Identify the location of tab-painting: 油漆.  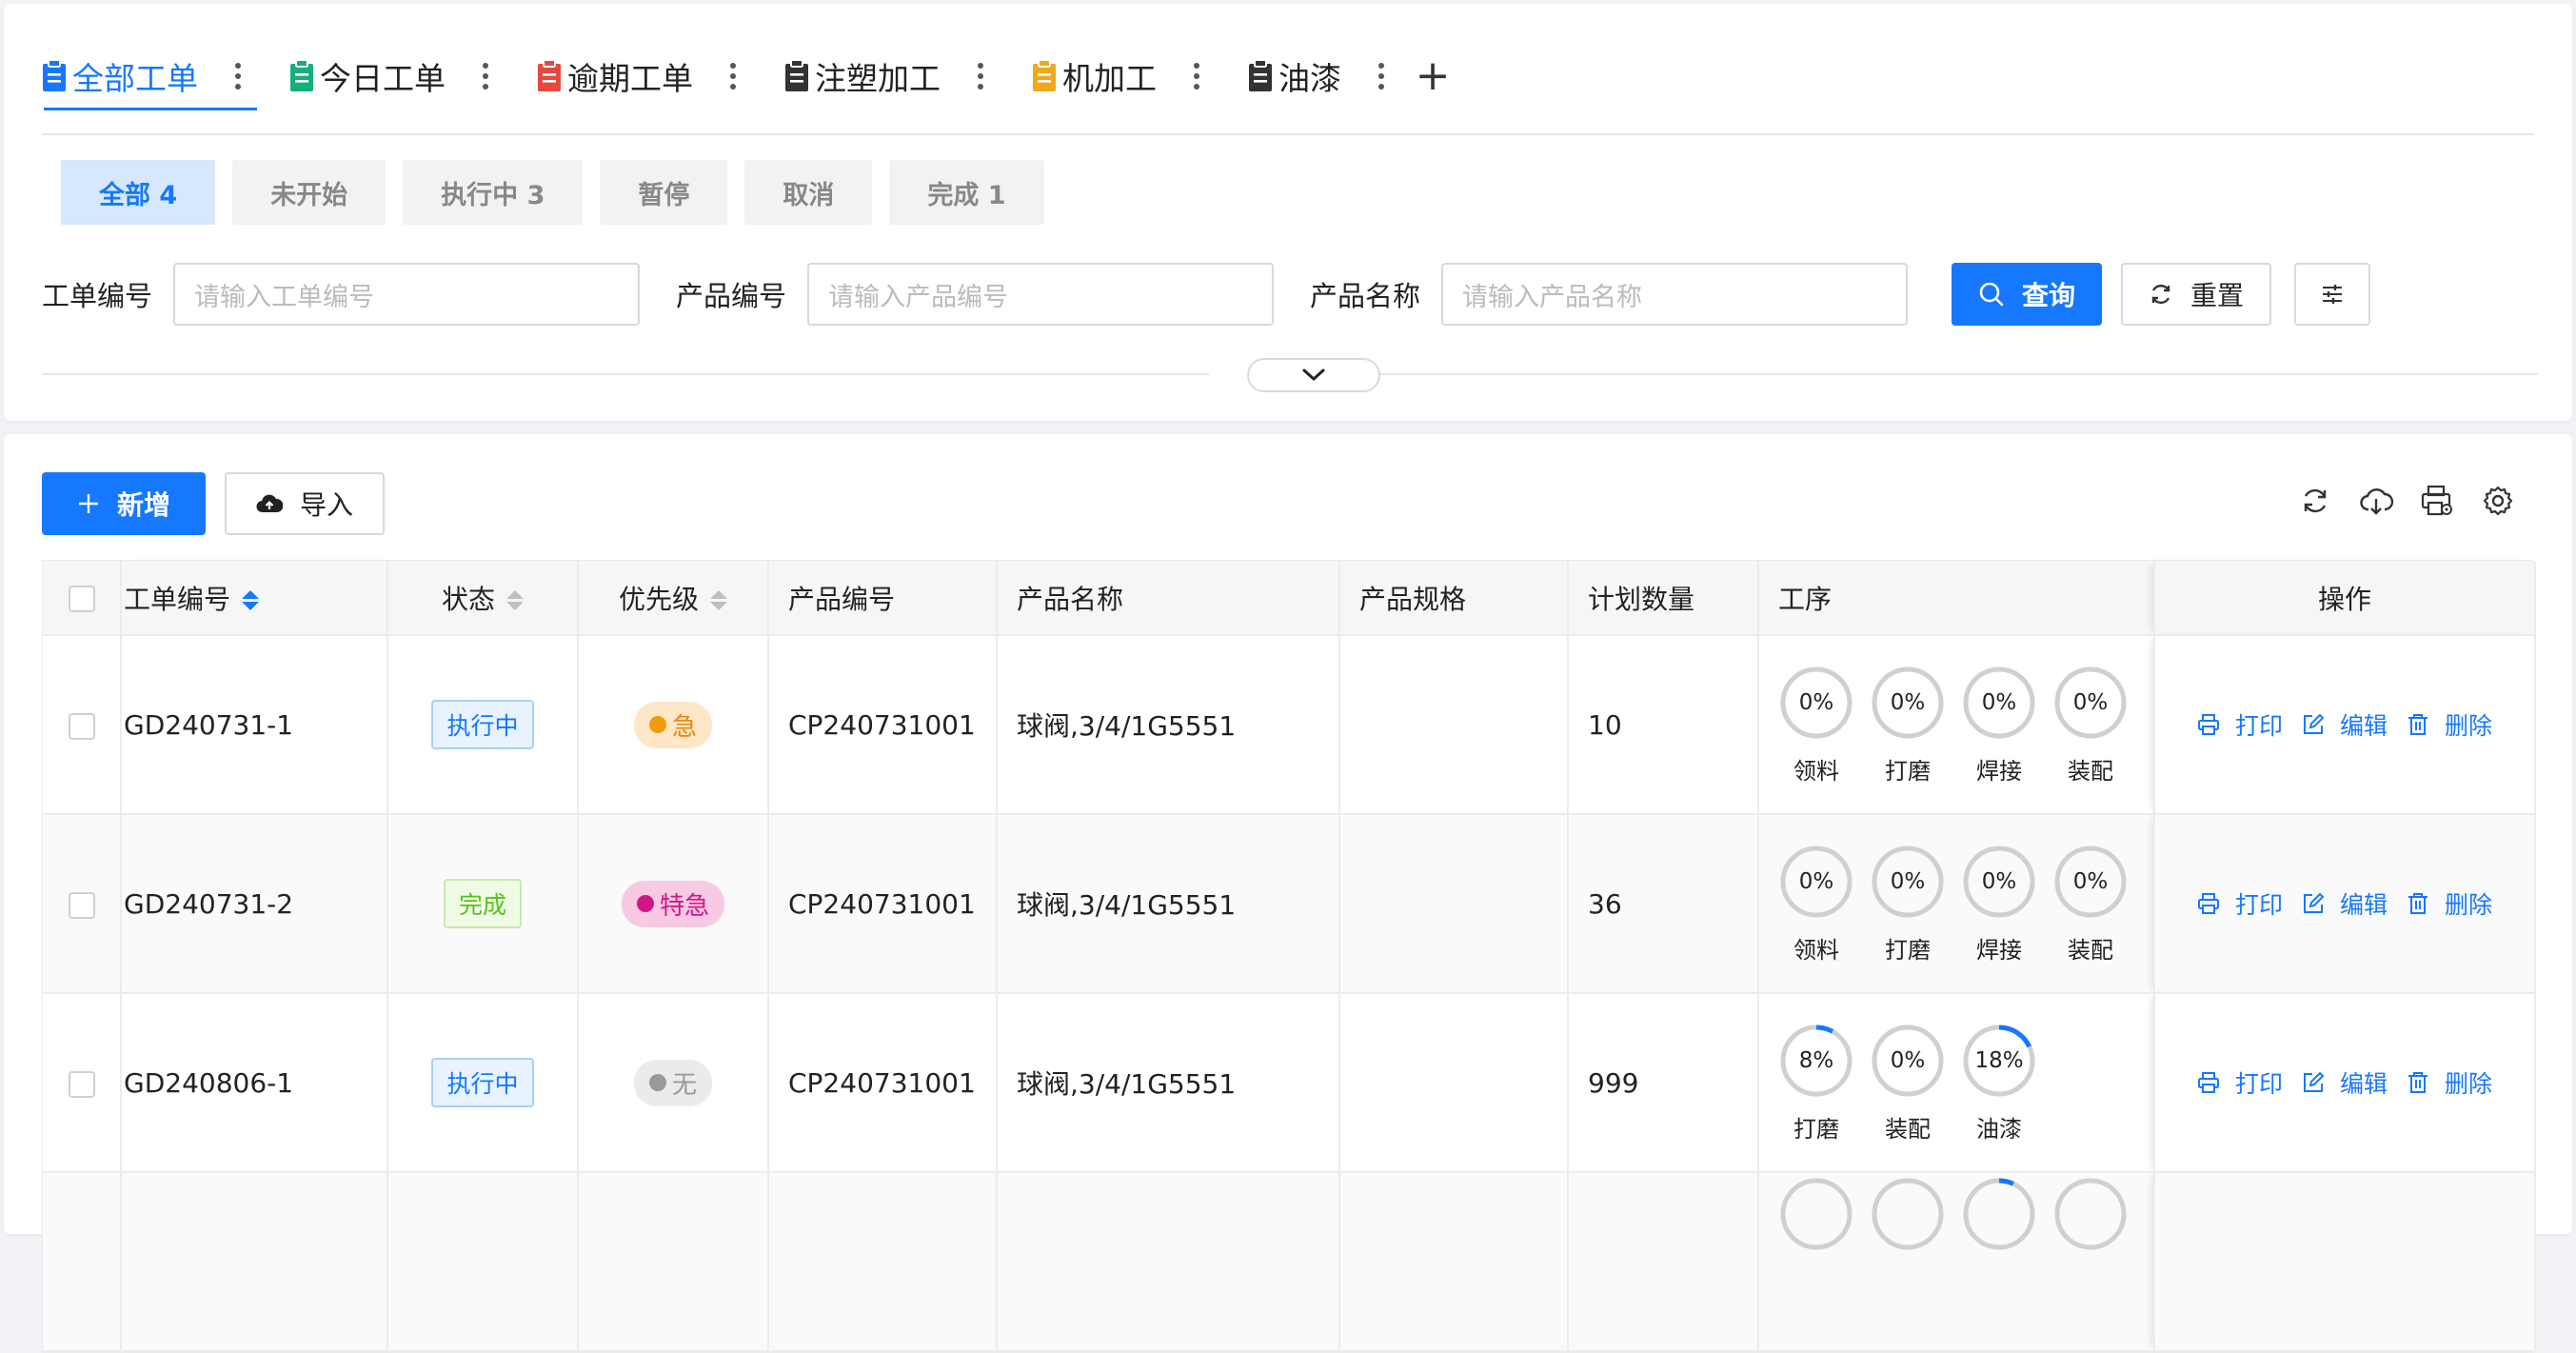
(1324, 76).